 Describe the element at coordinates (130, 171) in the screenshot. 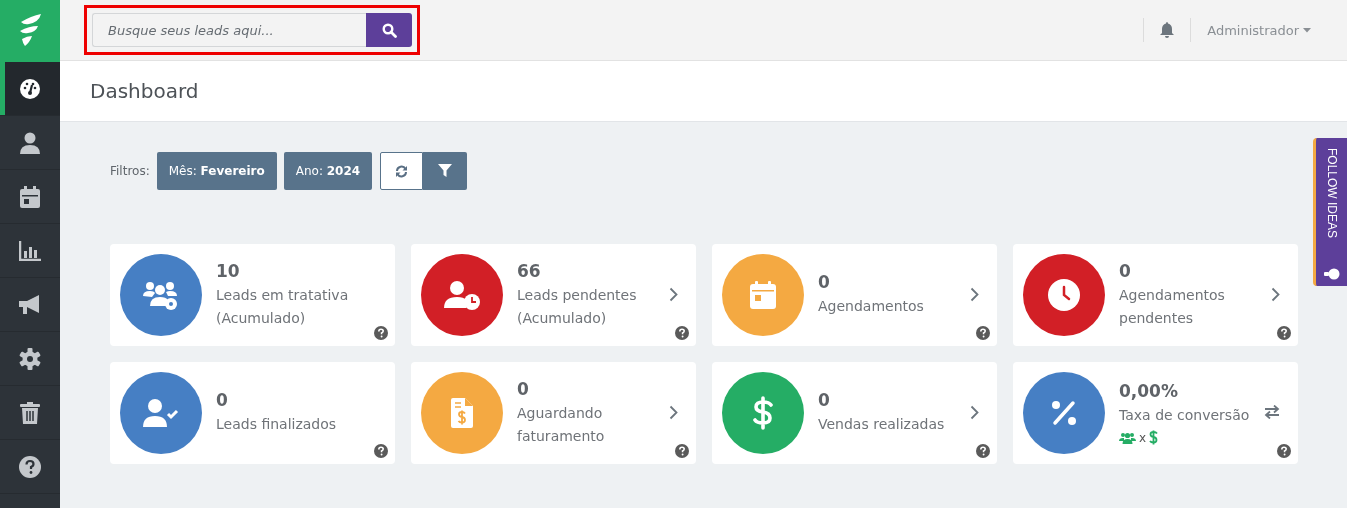

I see `filters-label: Filtros:` at that location.